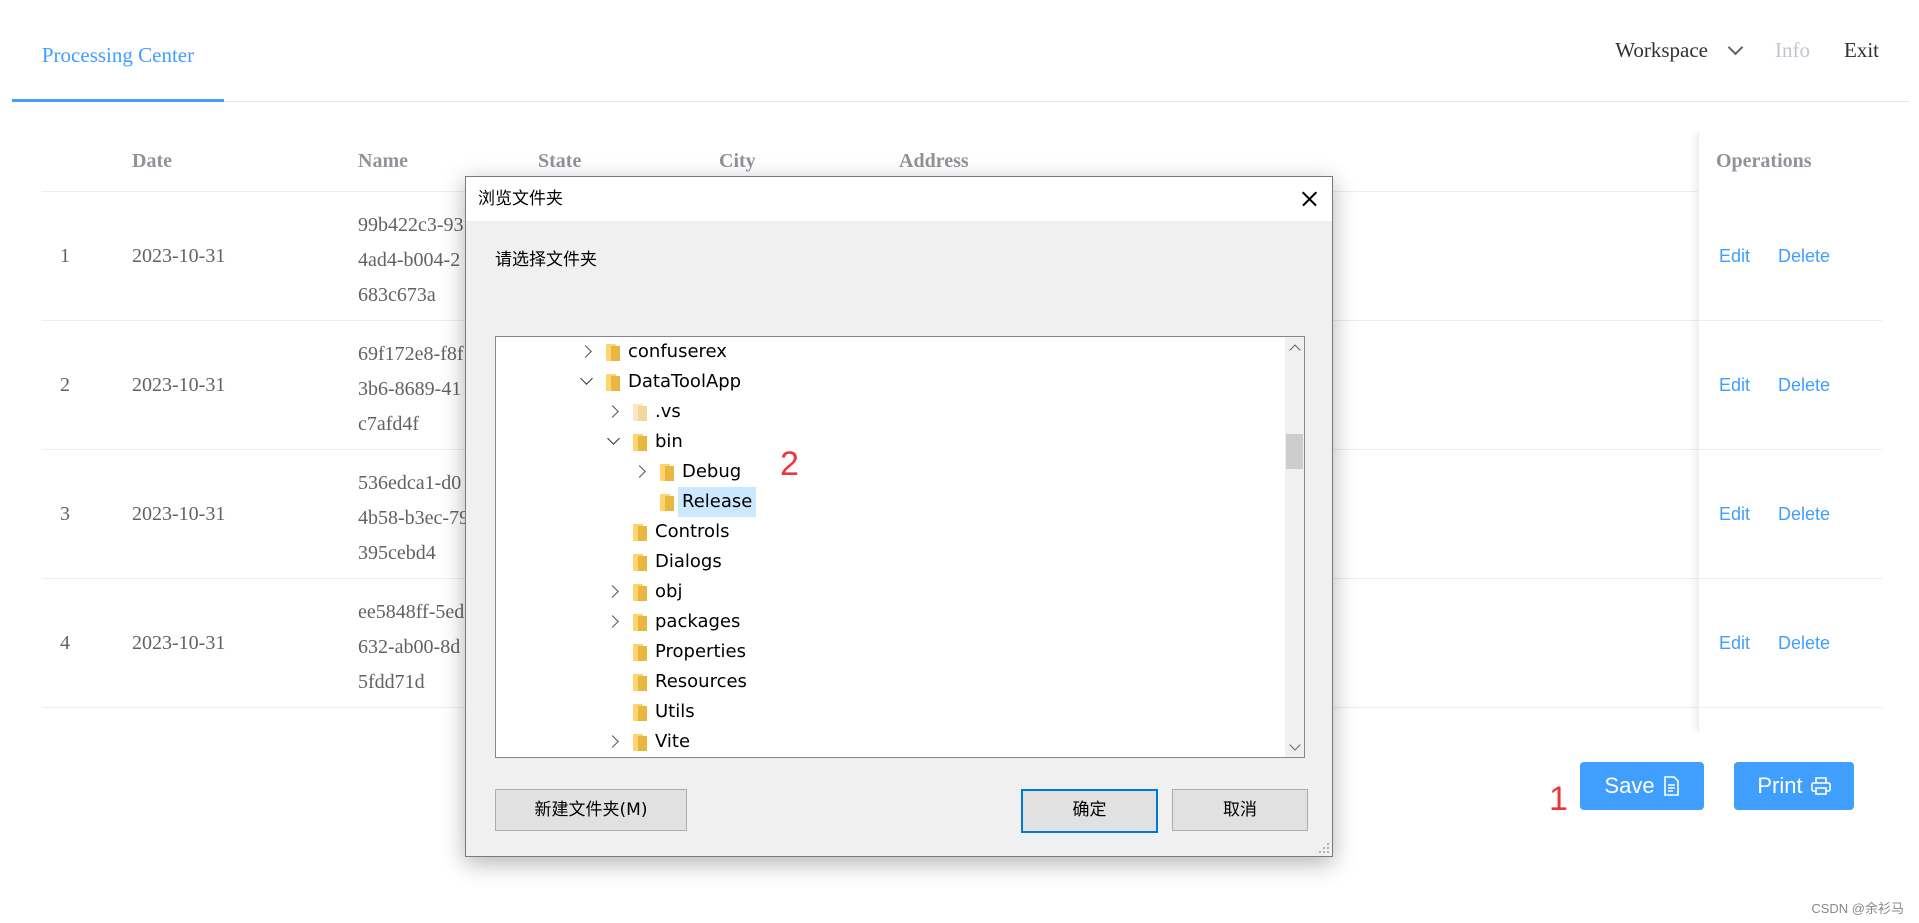 The height and width of the screenshot is (923, 1919). What do you see at coordinates (886, 592) in the screenshot?
I see `tree-item: obj` at bounding box center [886, 592].